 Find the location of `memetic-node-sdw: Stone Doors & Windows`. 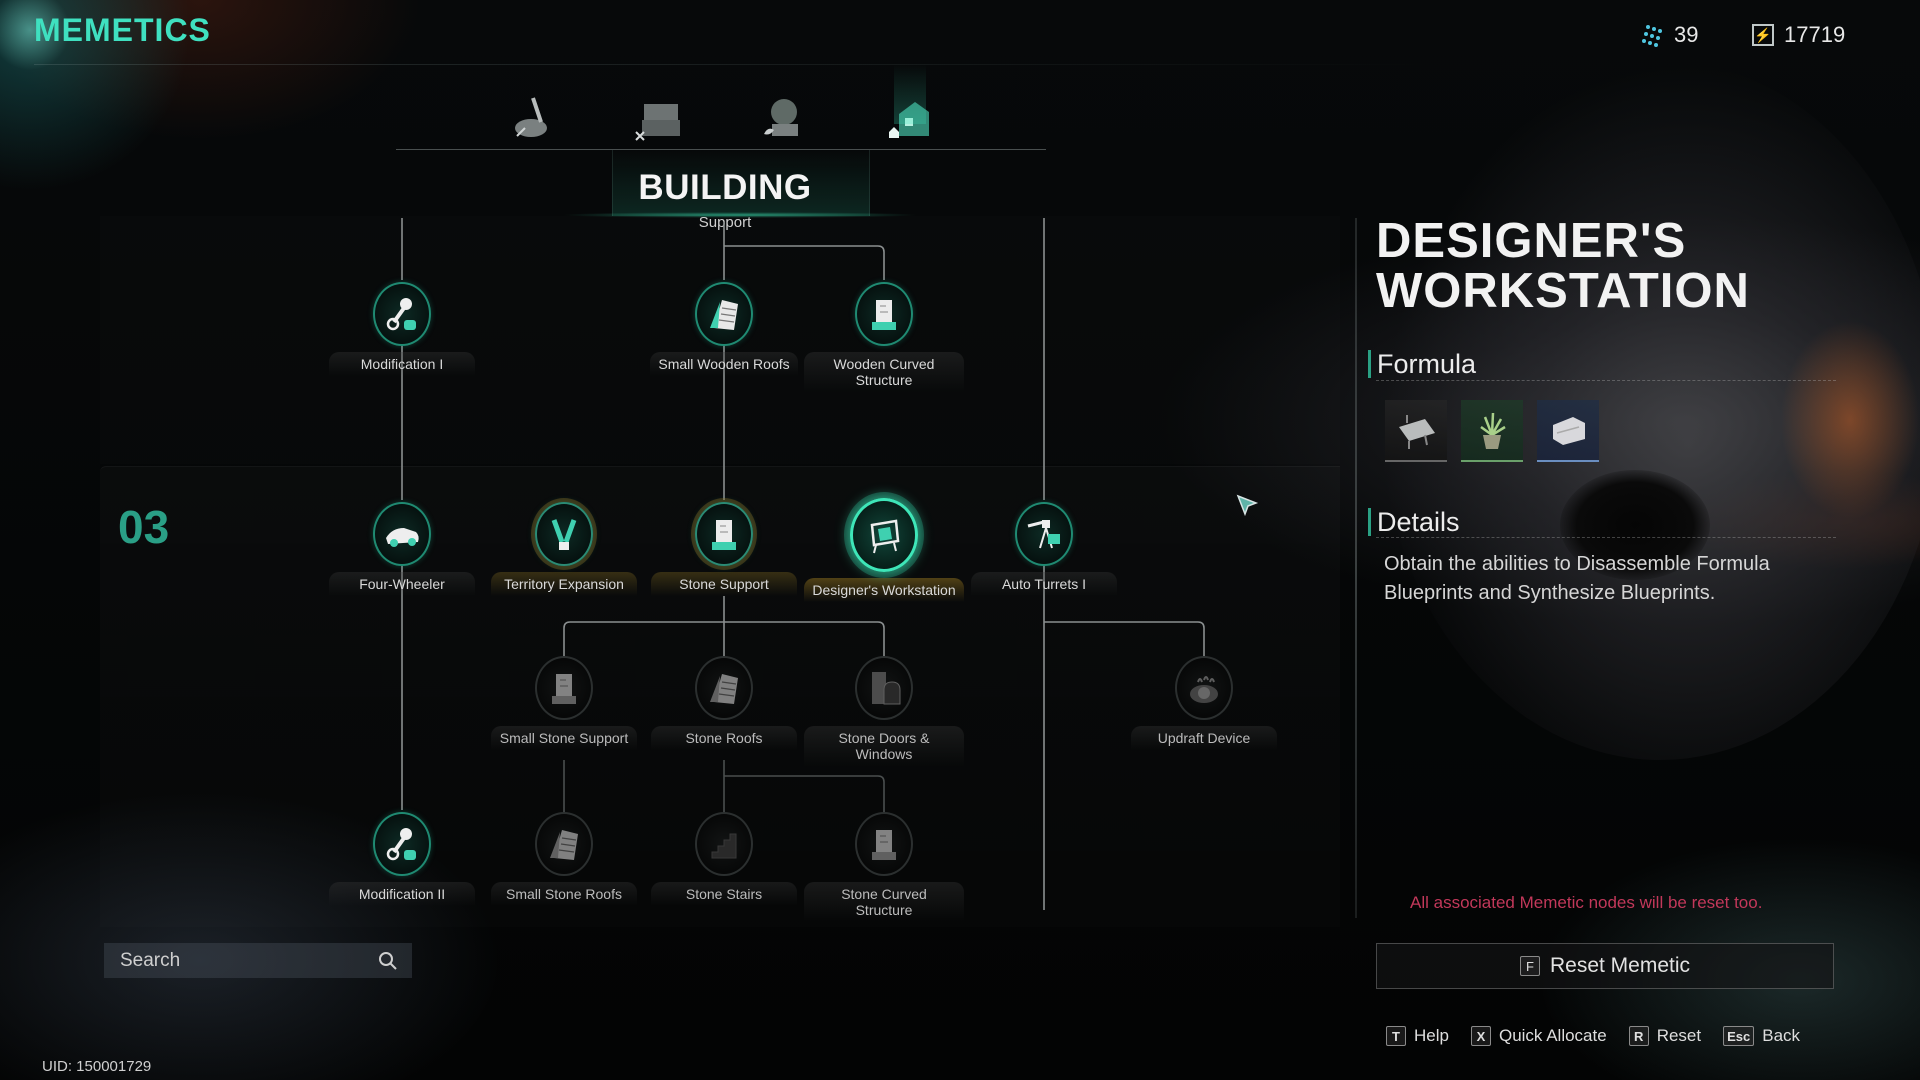

memetic-node-sdw: Stone Doors & Windows is located at coordinates (884, 711).